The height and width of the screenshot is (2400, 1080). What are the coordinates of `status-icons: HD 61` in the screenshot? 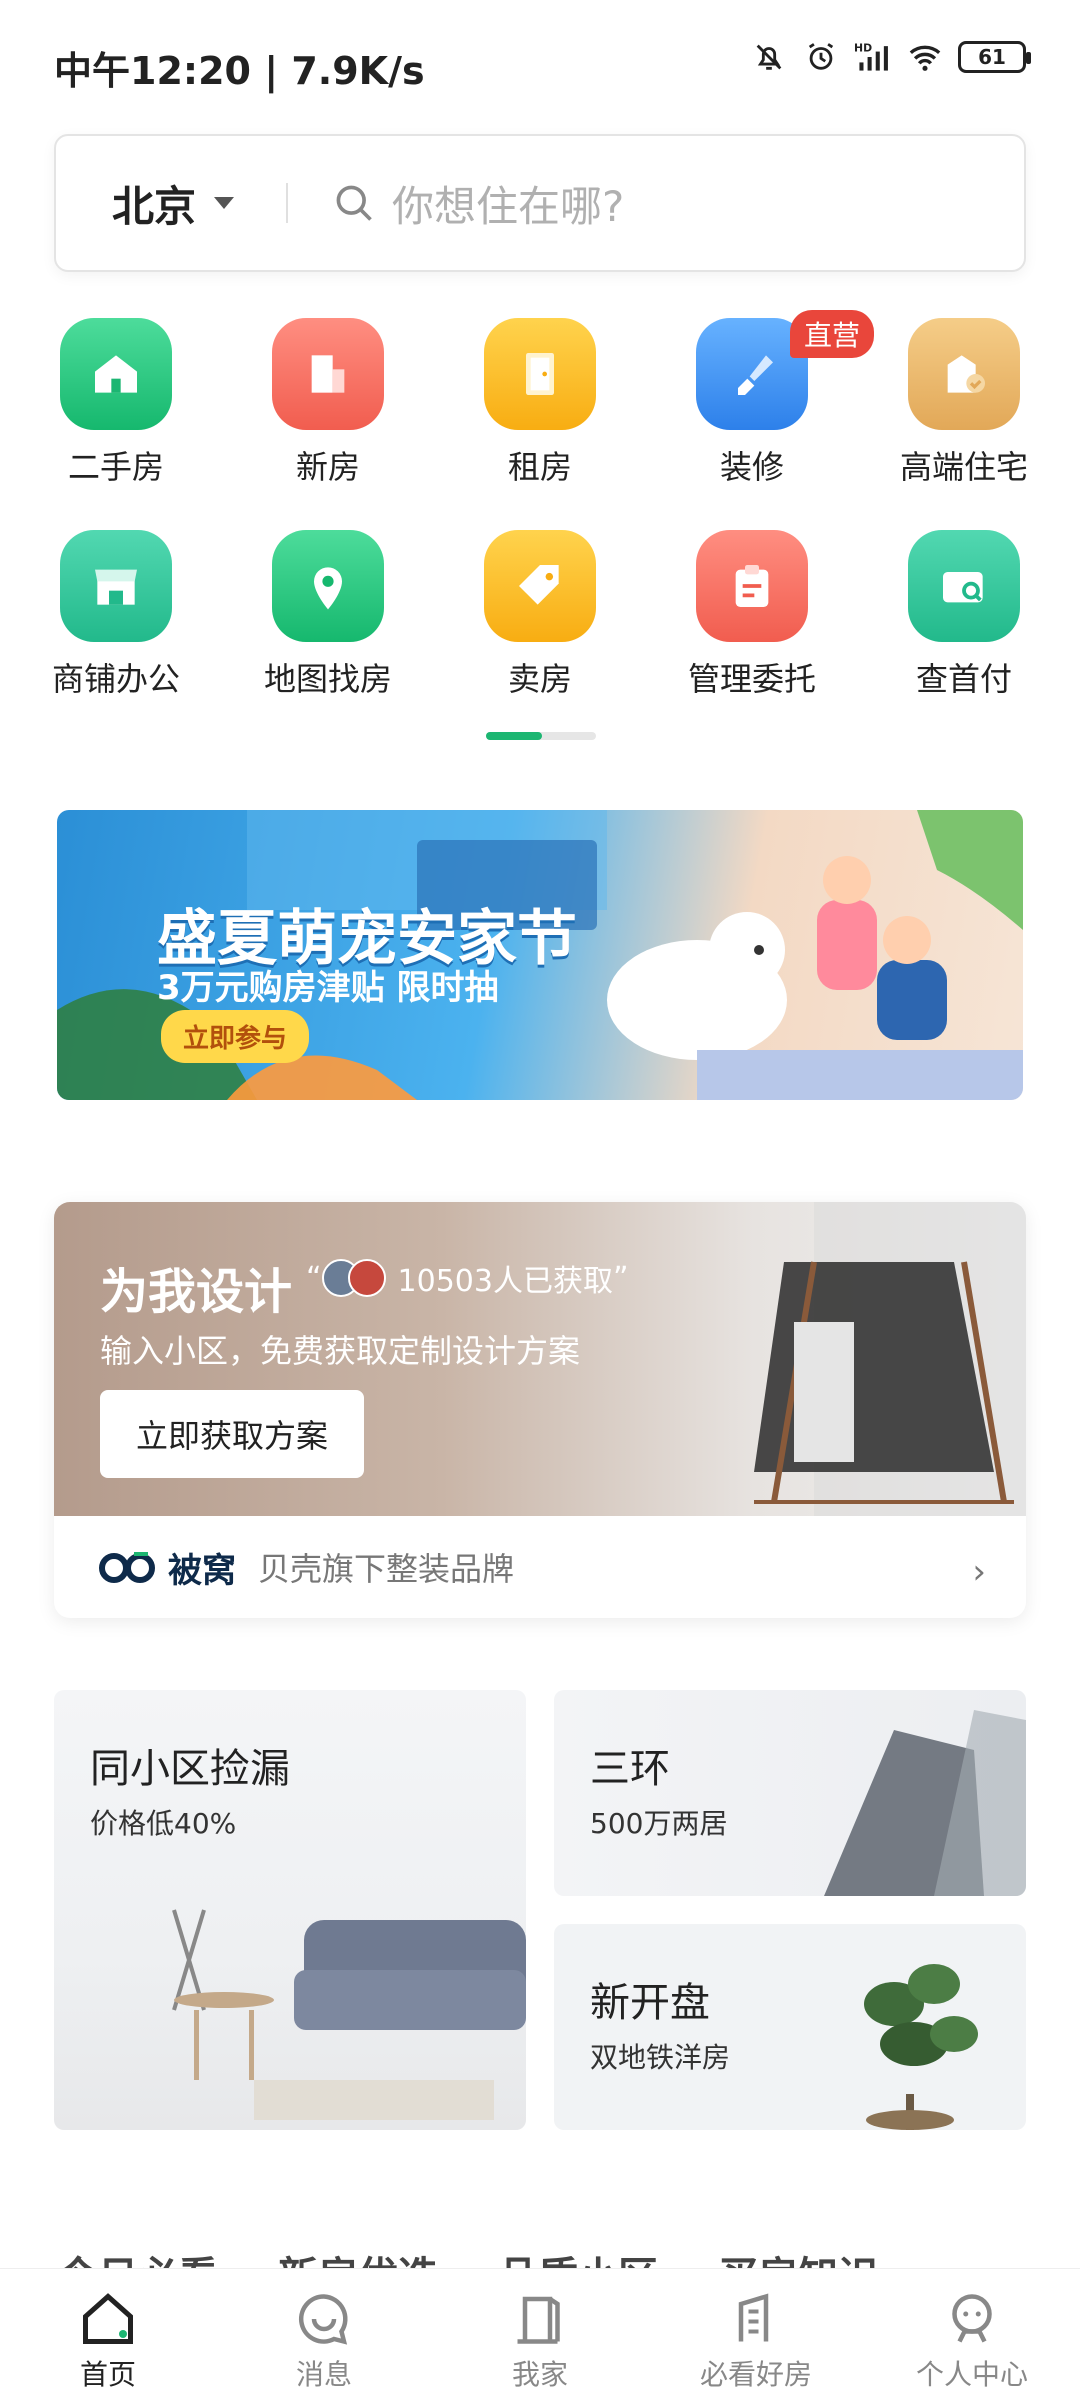 It's located at (890, 57).